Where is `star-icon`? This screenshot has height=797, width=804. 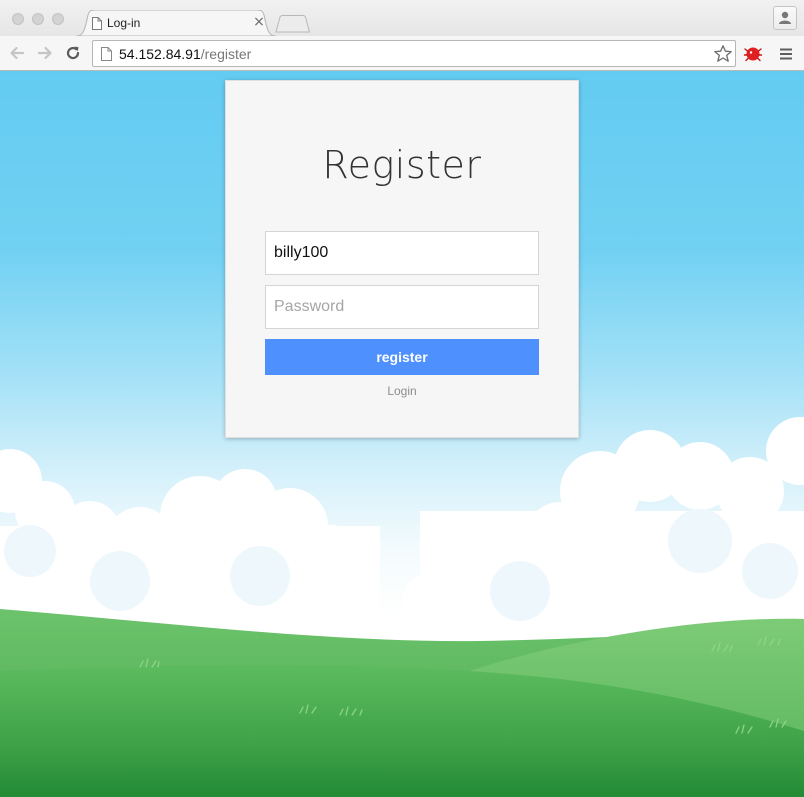
star-icon is located at coordinates (723, 54).